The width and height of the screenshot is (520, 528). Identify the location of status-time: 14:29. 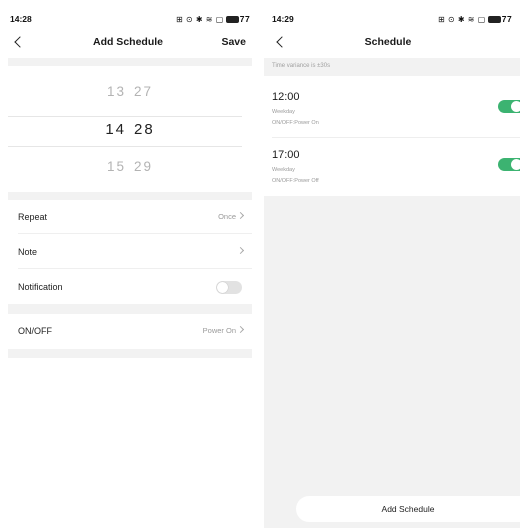
(283, 19).